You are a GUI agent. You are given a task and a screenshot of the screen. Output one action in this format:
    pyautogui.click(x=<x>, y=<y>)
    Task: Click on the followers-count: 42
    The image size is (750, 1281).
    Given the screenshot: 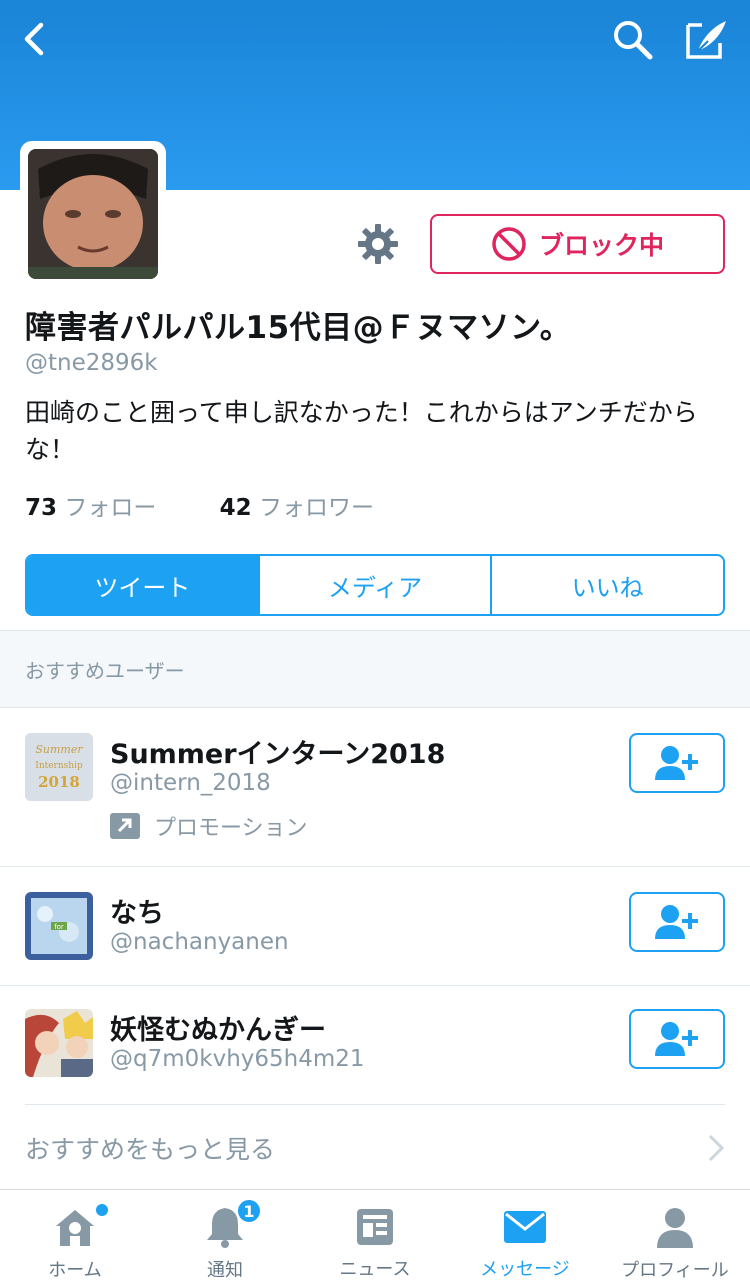 What is the action you would take?
    pyautogui.click(x=235, y=508)
    